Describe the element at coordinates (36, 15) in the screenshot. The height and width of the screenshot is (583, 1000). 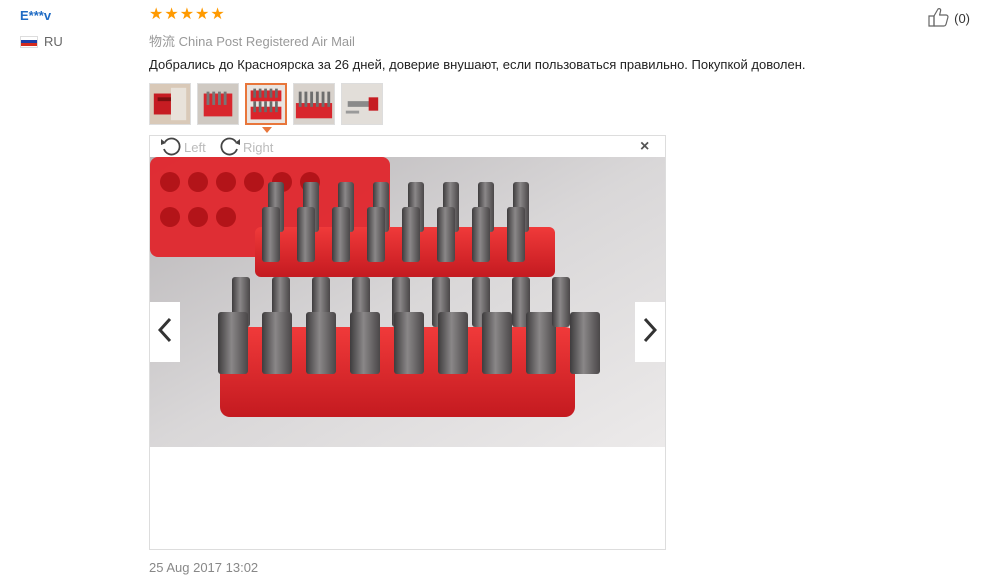
I see `reviewer-name: E***v` at that location.